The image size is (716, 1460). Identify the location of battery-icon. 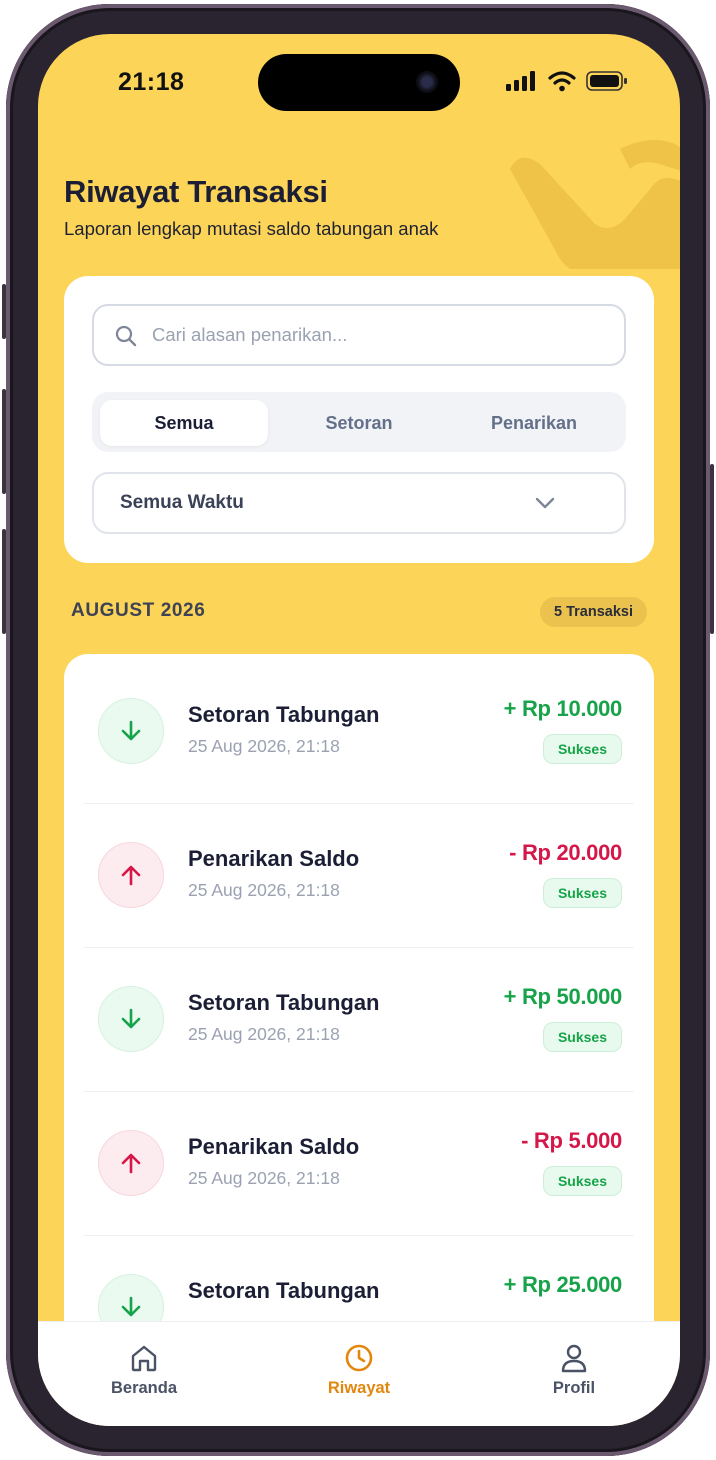
(606, 81).